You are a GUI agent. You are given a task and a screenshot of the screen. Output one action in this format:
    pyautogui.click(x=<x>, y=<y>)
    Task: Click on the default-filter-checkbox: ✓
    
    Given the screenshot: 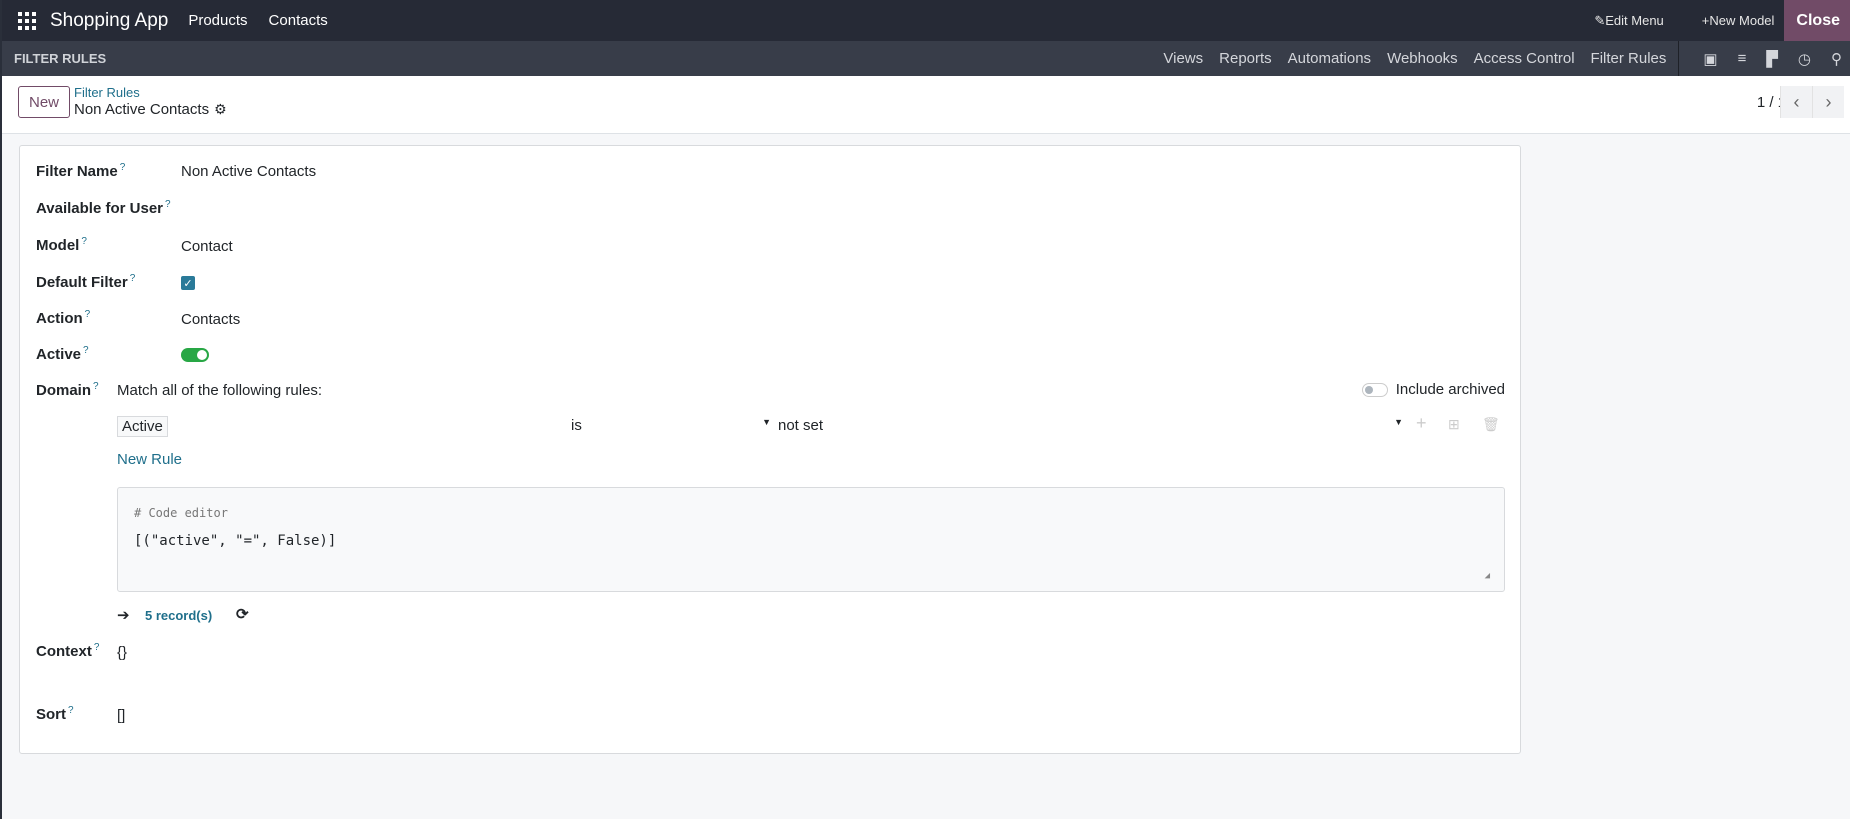 What is the action you would take?
    pyautogui.click(x=188, y=283)
    